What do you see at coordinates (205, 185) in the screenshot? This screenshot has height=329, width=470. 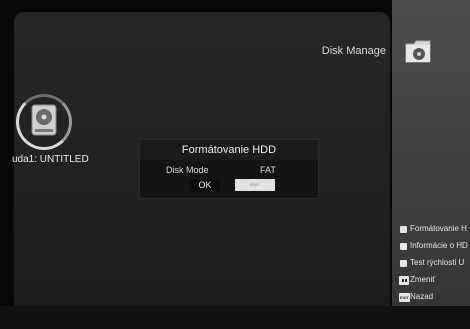 I see `ok-button: OK` at bounding box center [205, 185].